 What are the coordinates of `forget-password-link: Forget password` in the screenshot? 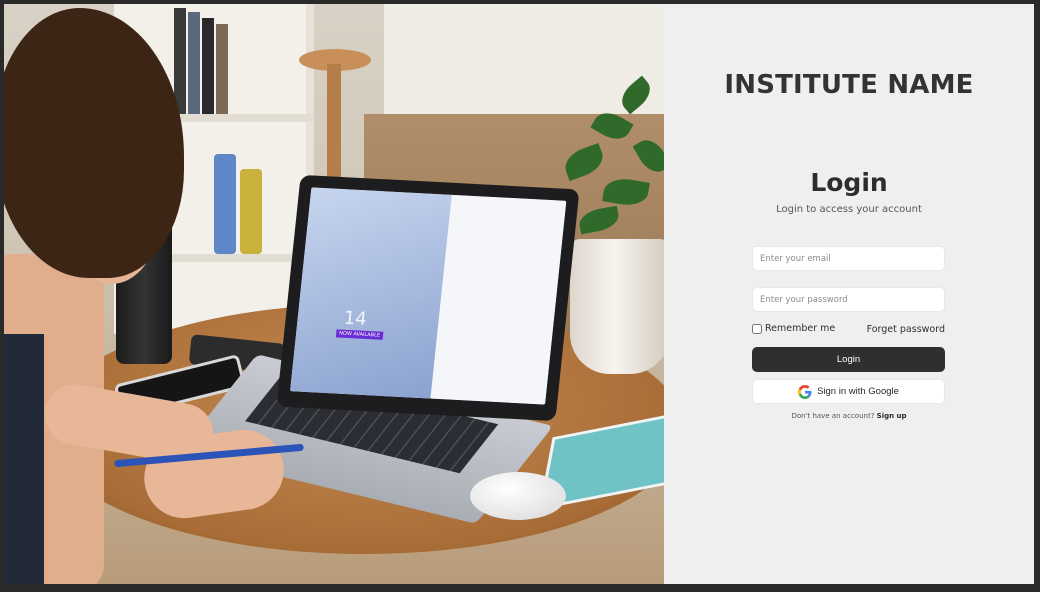 It's located at (906, 329).